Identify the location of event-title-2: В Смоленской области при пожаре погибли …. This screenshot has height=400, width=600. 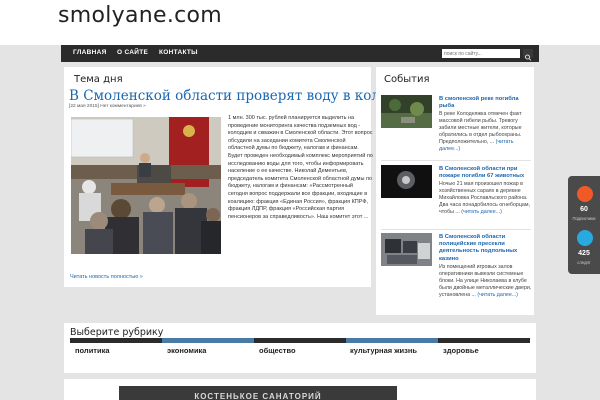
(485, 173).